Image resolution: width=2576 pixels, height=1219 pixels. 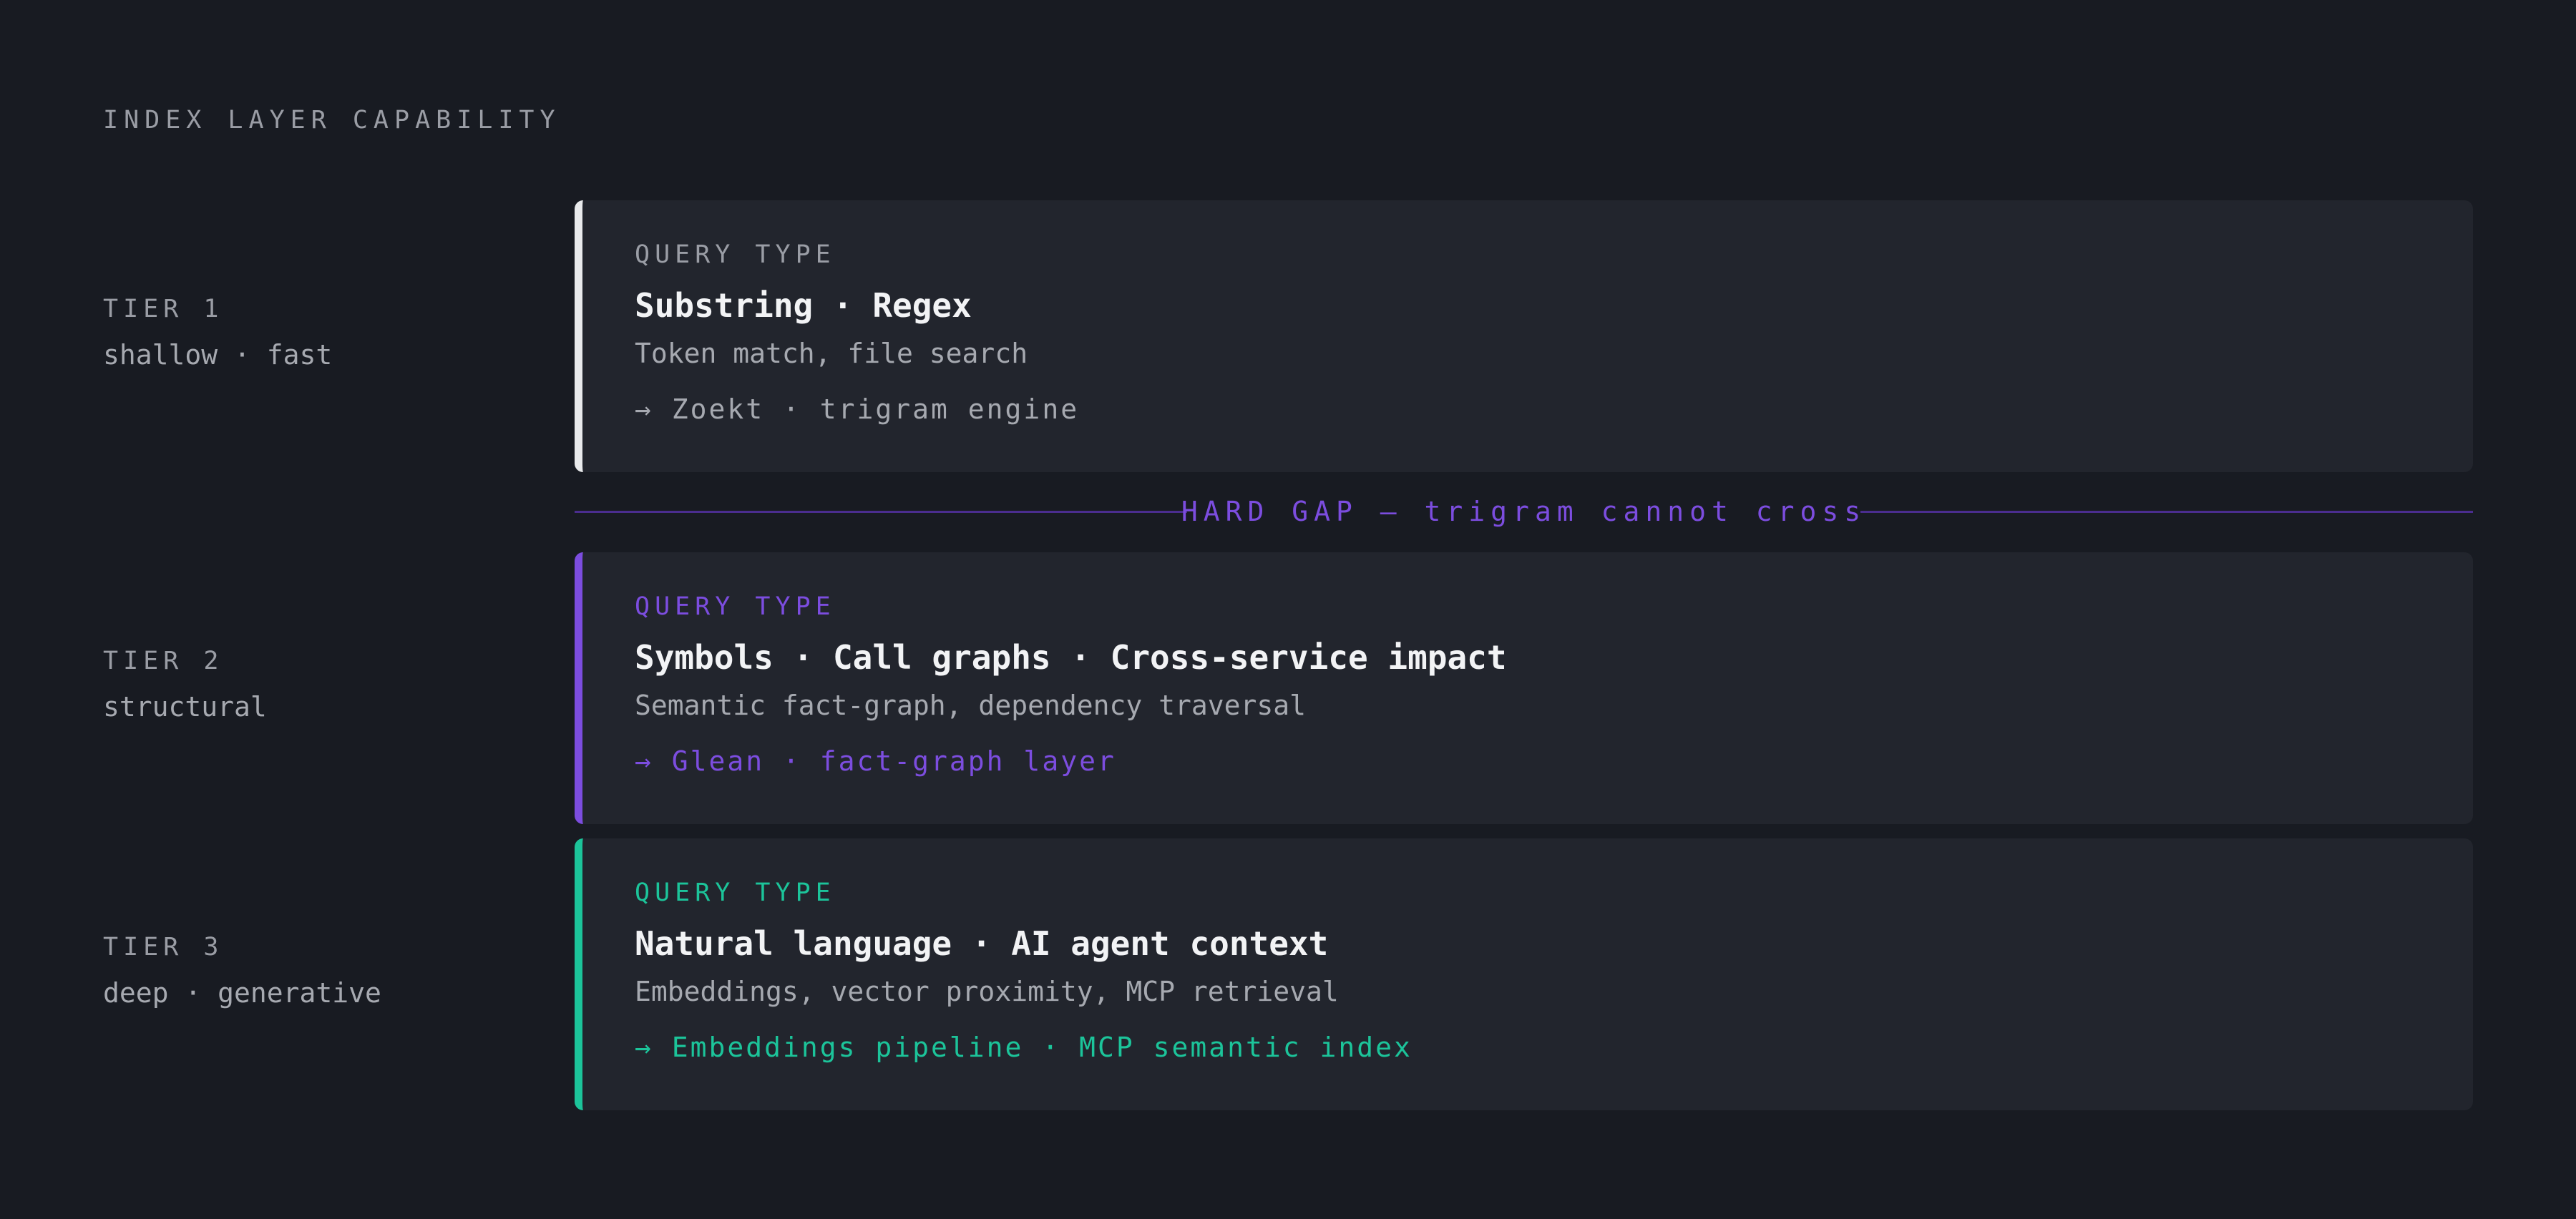 What do you see at coordinates (217, 332) in the screenshot?
I see `tier-1-label: TIER 1 shallow · fast` at bounding box center [217, 332].